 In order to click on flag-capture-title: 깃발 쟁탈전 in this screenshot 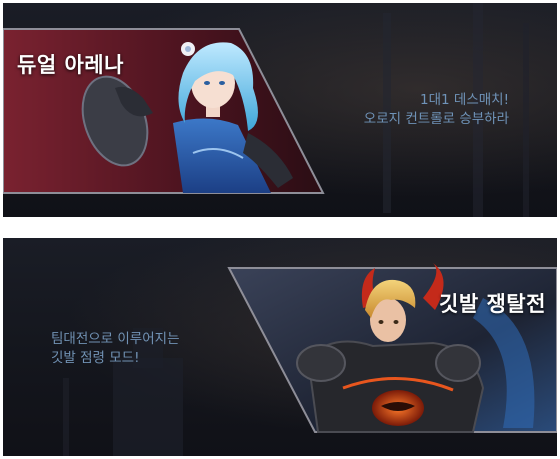, I will do `click(492, 304)`.